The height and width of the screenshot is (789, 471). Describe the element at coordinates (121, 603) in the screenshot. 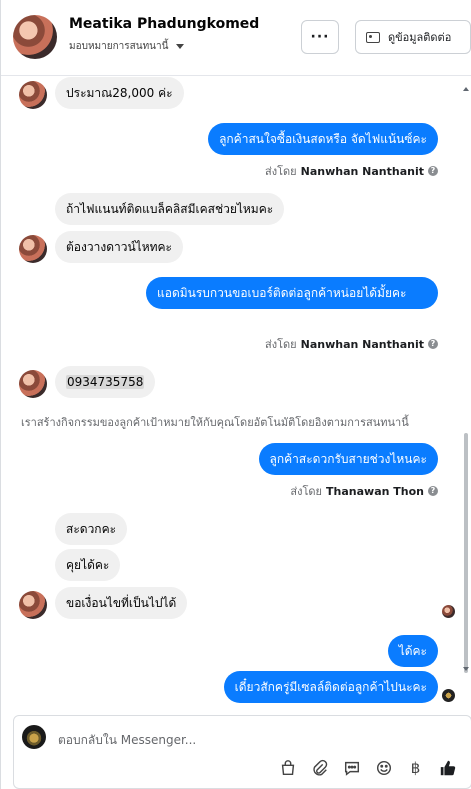

I see `incoming-message: ขอเงื่อนไขที่เป็นไปได้` at that location.